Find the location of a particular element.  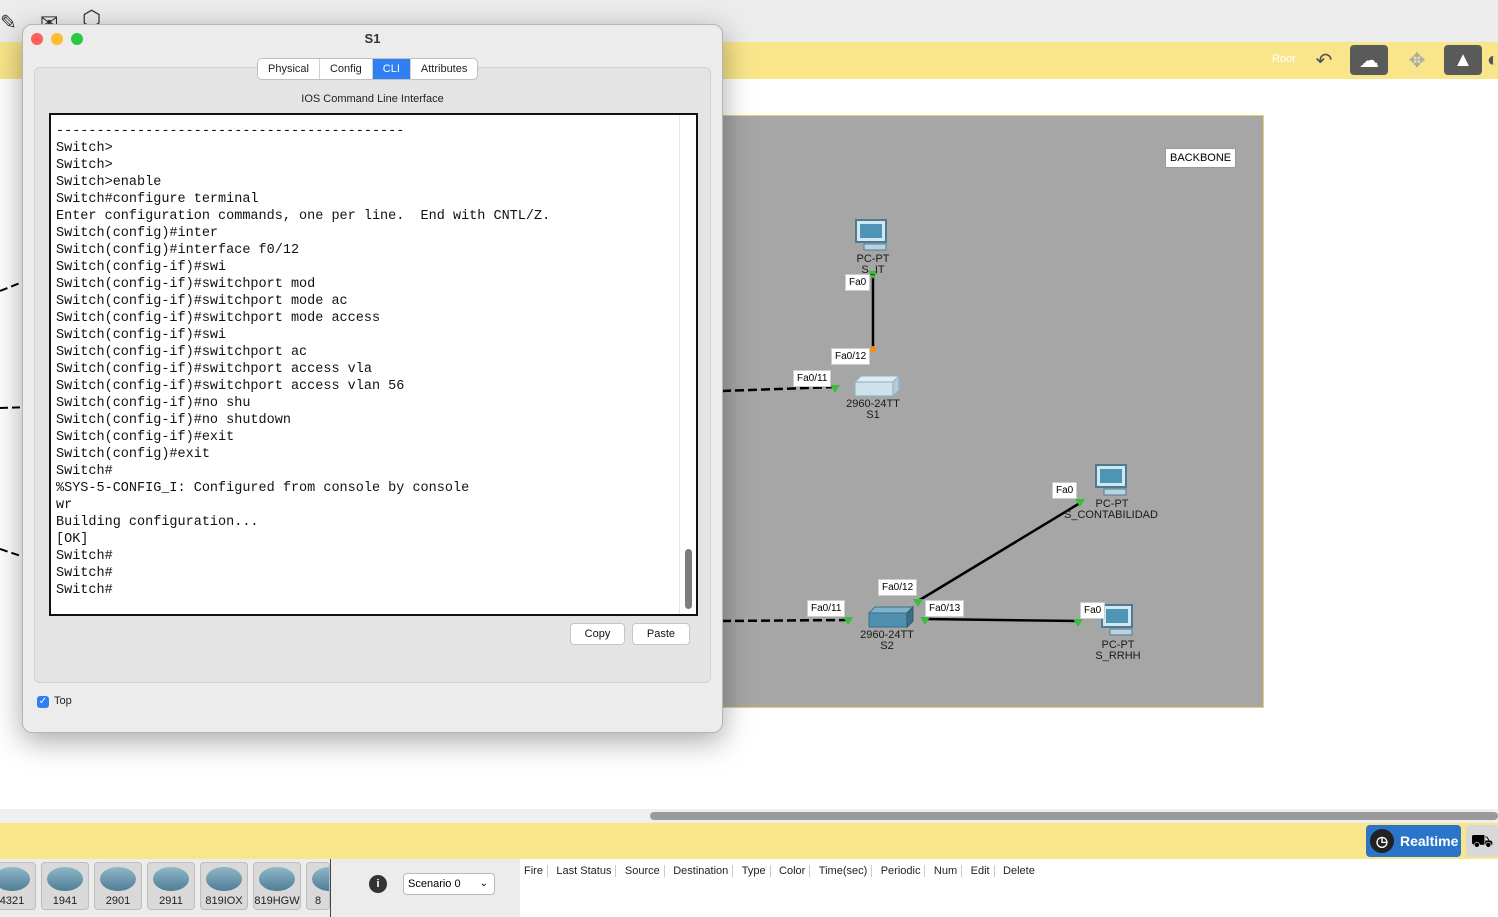

column-color: Color is located at coordinates (795, 871).